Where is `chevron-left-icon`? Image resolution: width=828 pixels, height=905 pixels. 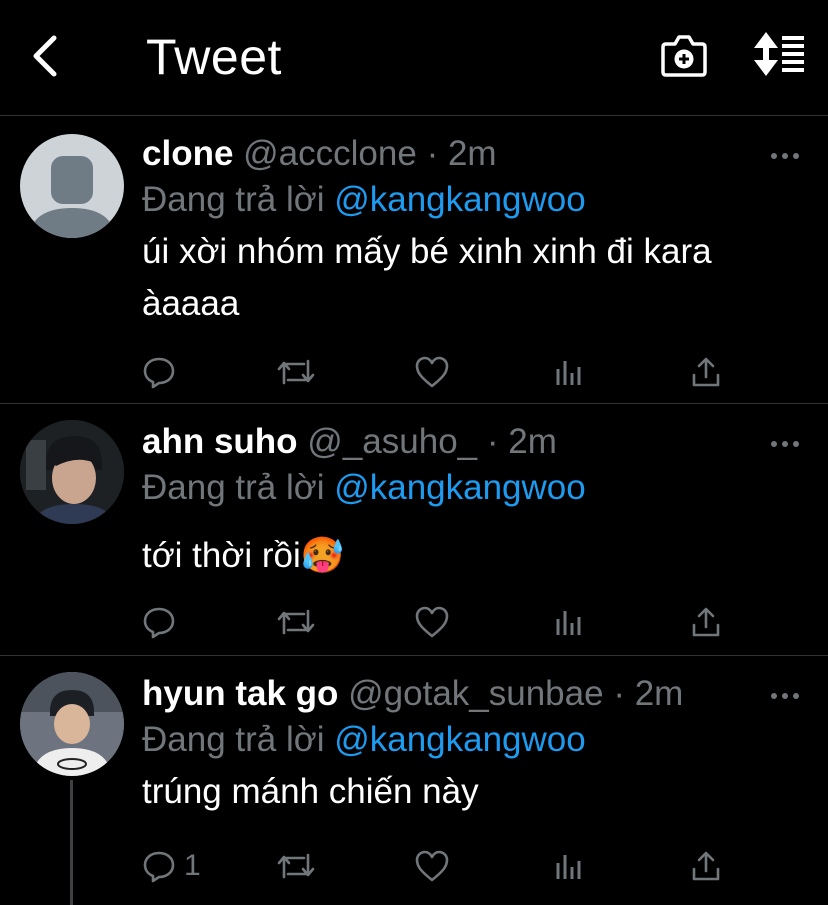 chevron-left-icon is located at coordinates (45, 56).